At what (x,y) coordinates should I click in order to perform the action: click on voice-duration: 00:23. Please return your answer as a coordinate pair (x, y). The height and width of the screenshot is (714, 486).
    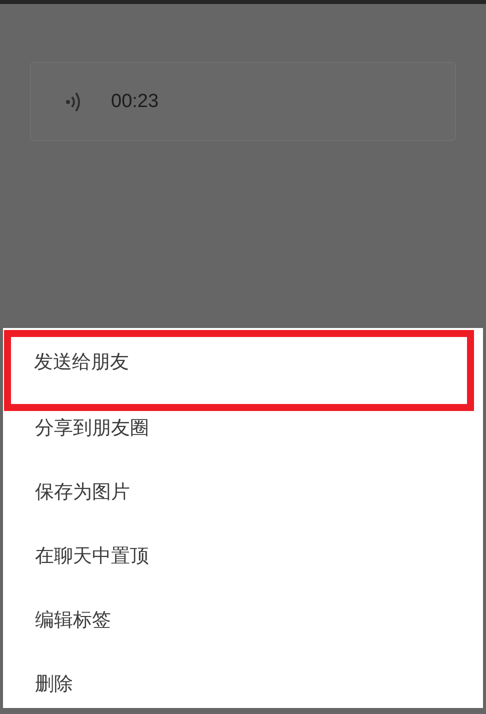
    Looking at the image, I should click on (135, 101).